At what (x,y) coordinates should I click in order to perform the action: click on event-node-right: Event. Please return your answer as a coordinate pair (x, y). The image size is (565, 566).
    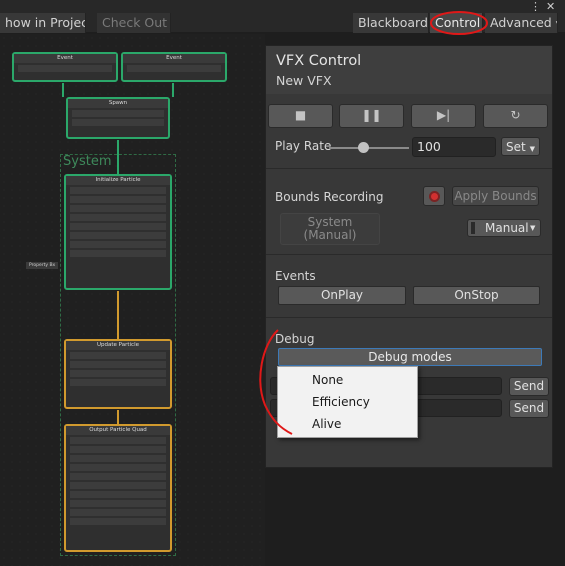
    Looking at the image, I should click on (174, 67).